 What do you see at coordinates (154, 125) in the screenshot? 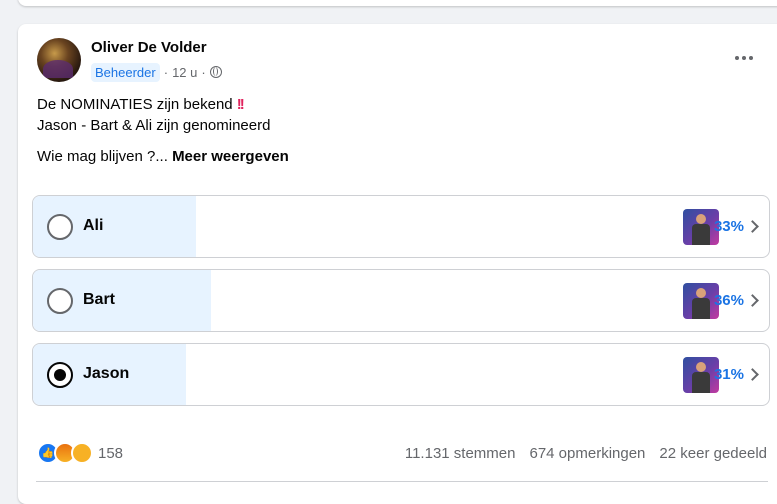
I see `post-text-line2: Jason - Bart & Ali zijn genomineerd` at bounding box center [154, 125].